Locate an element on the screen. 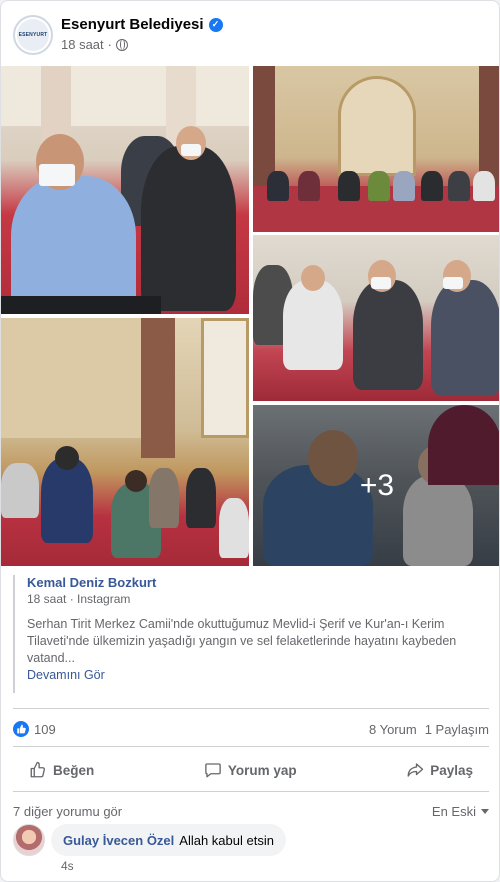 The width and height of the screenshot is (500, 882). more-photos-count: +3 is located at coordinates (377, 485).